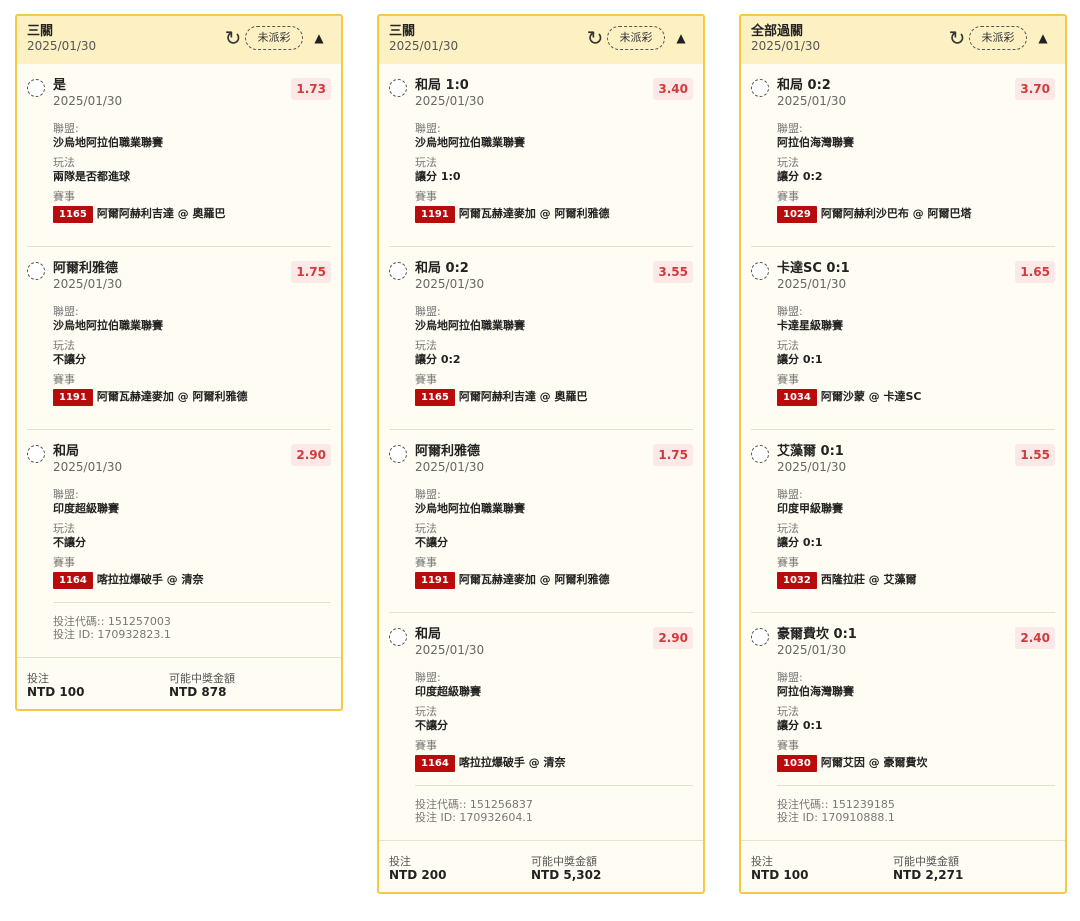  What do you see at coordinates (69, 542) in the screenshot?
I see `play-value: 不讓分` at bounding box center [69, 542].